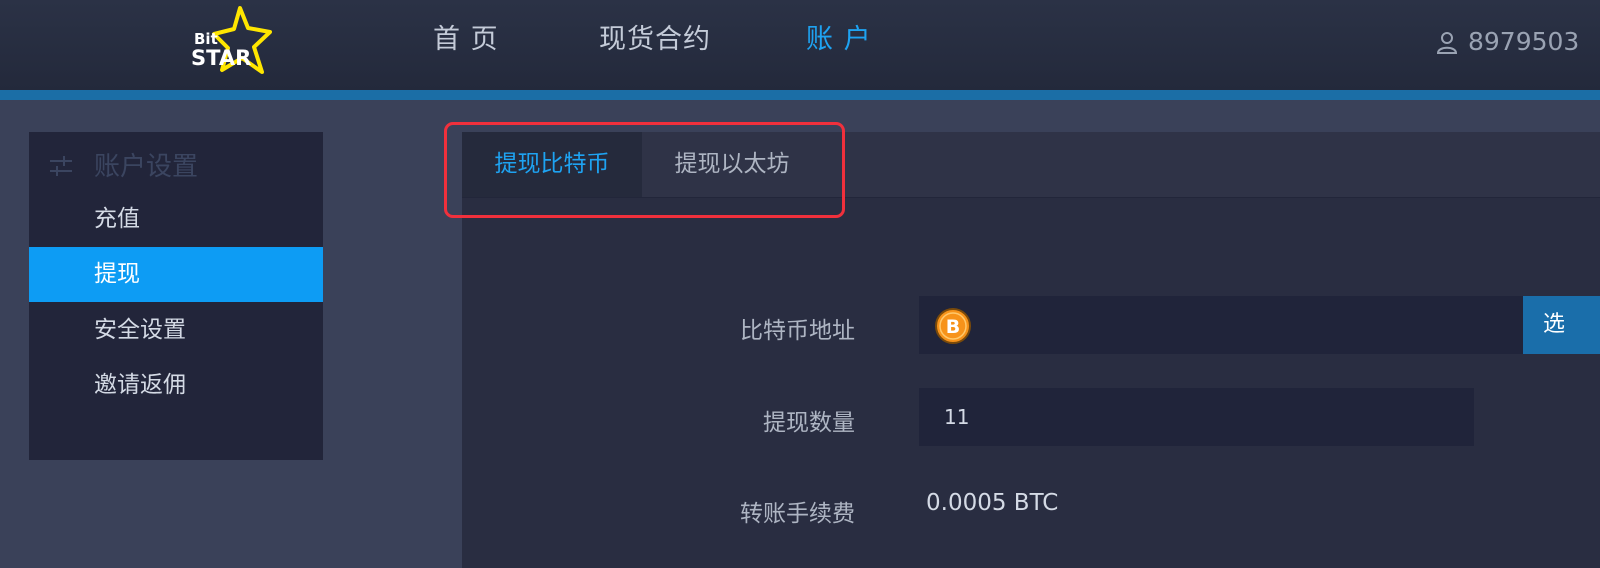  What do you see at coordinates (1524, 41) in the screenshot?
I see `user-id: 8979503` at bounding box center [1524, 41].